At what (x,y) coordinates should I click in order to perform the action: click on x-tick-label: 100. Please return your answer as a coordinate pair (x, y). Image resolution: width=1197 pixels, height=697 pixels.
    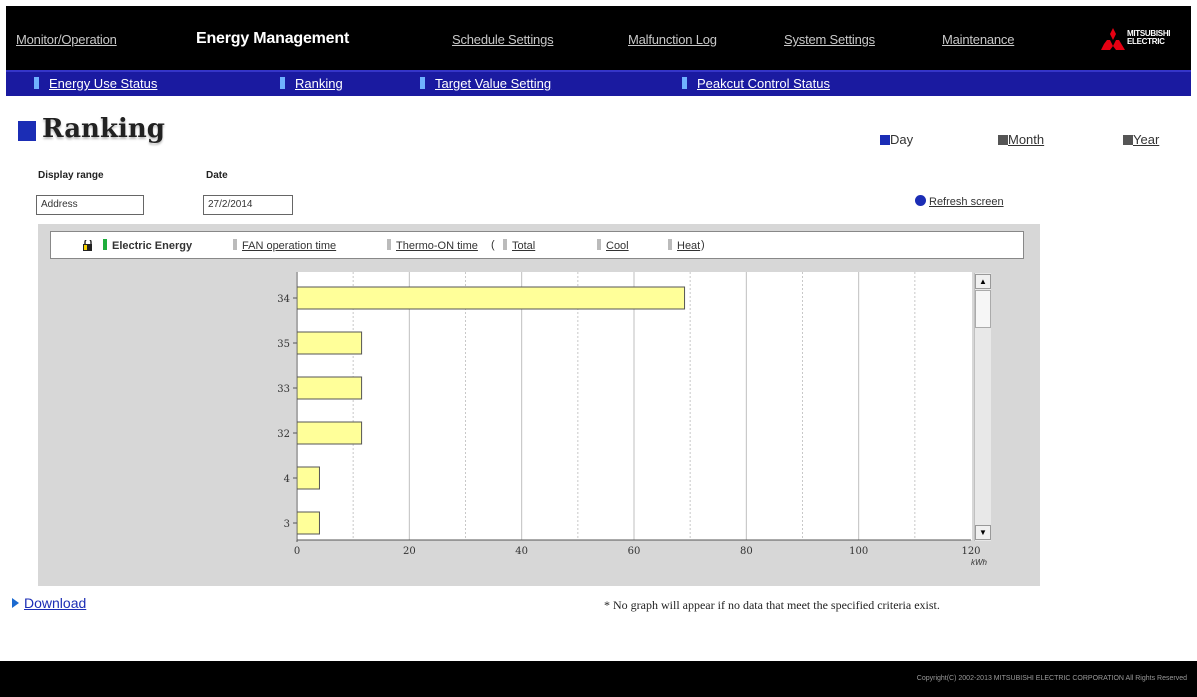
    Looking at the image, I should click on (858, 551).